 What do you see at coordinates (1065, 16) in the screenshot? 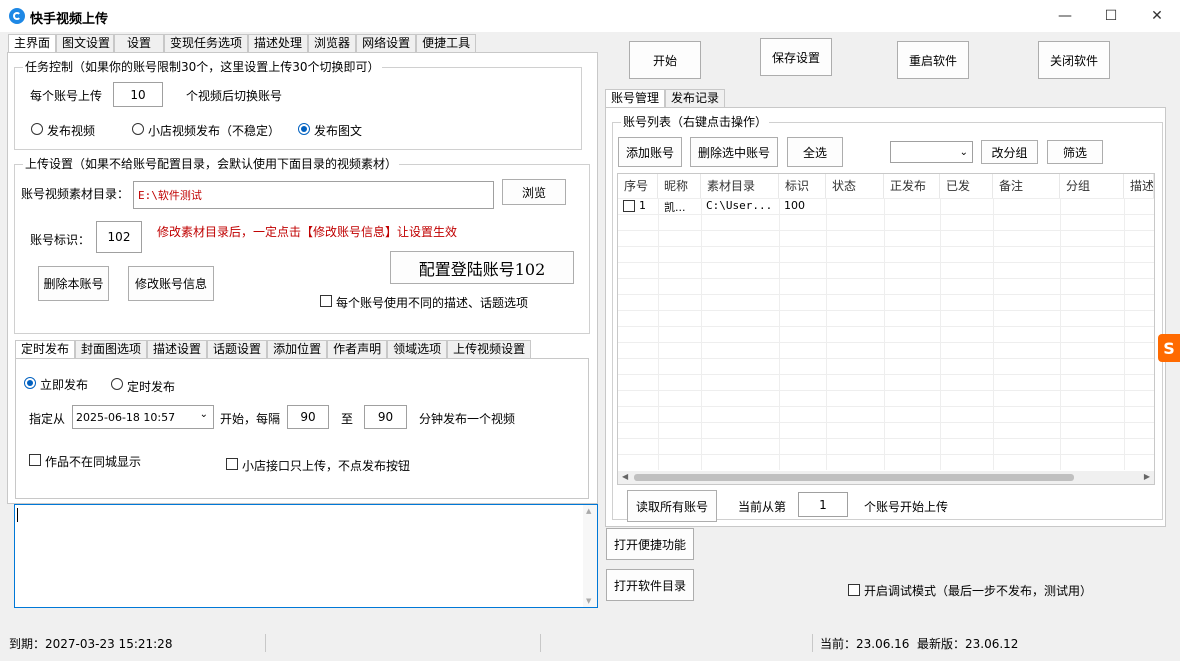
I see `minimize-button: —` at bounding box center [1065, 16].